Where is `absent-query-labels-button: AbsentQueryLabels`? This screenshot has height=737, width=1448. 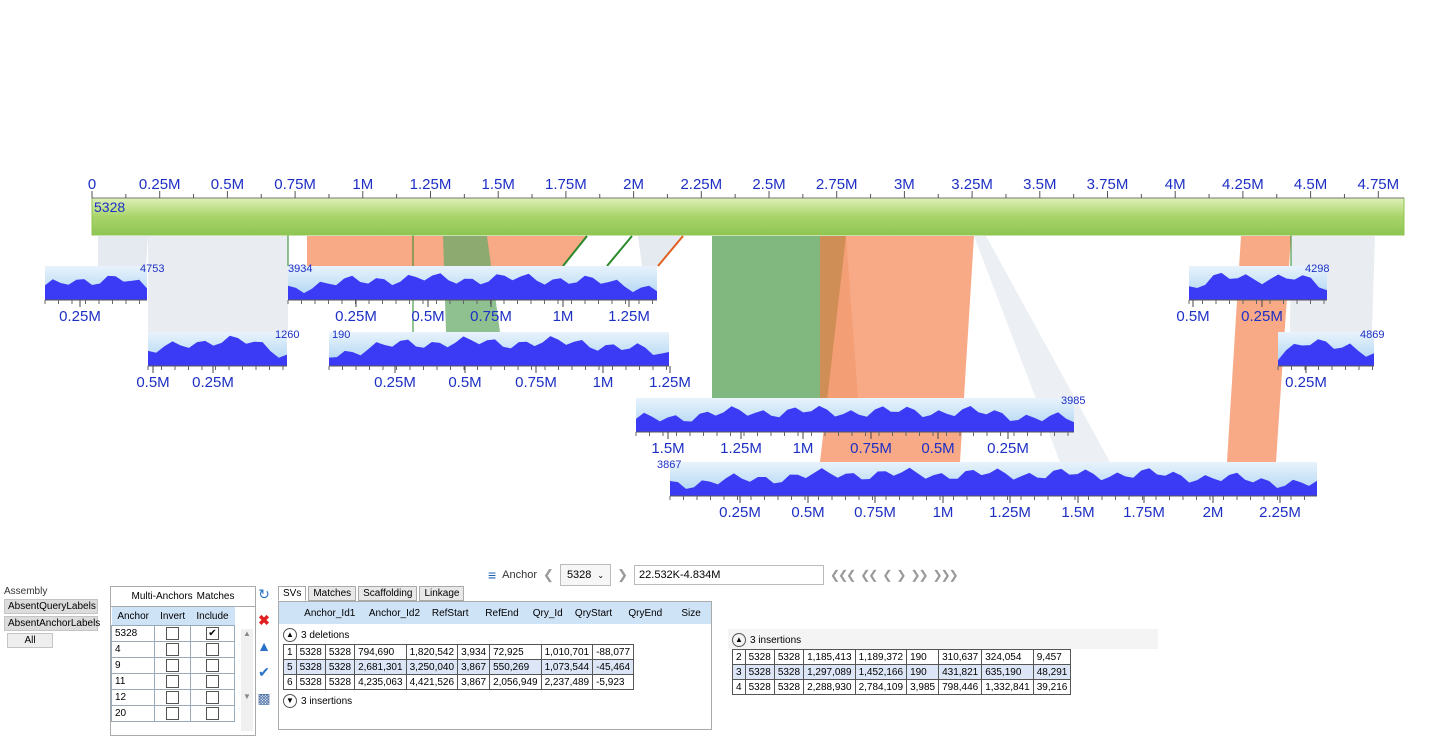
absent-query-labels-button: AbsentQueryLabels is located at coordinates (51, 606).